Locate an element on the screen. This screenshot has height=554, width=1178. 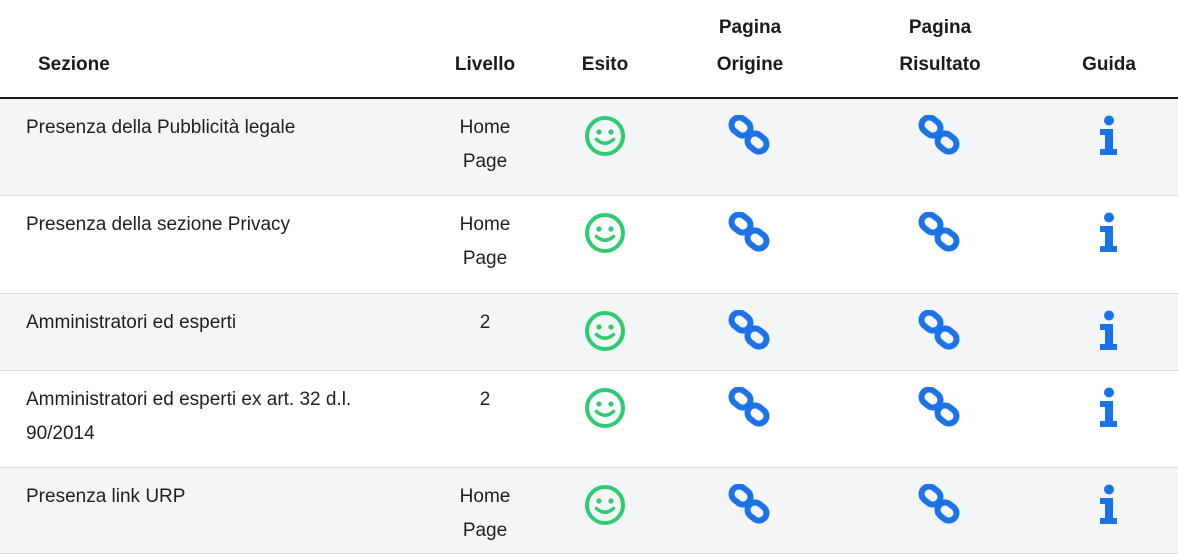
header-pagina-origine-line1: Pagina is located at coordinates (750, 27).